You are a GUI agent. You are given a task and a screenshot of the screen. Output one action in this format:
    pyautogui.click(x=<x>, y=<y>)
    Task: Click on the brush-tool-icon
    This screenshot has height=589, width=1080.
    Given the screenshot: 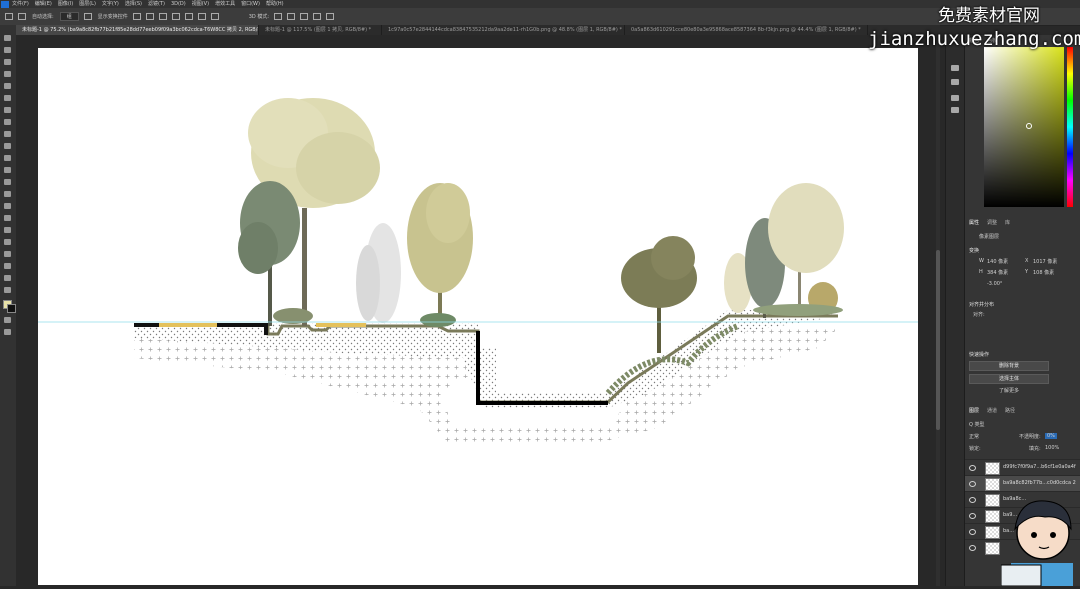 What is the action you would take?
    pyautogui.click(x=7, y=134)
    